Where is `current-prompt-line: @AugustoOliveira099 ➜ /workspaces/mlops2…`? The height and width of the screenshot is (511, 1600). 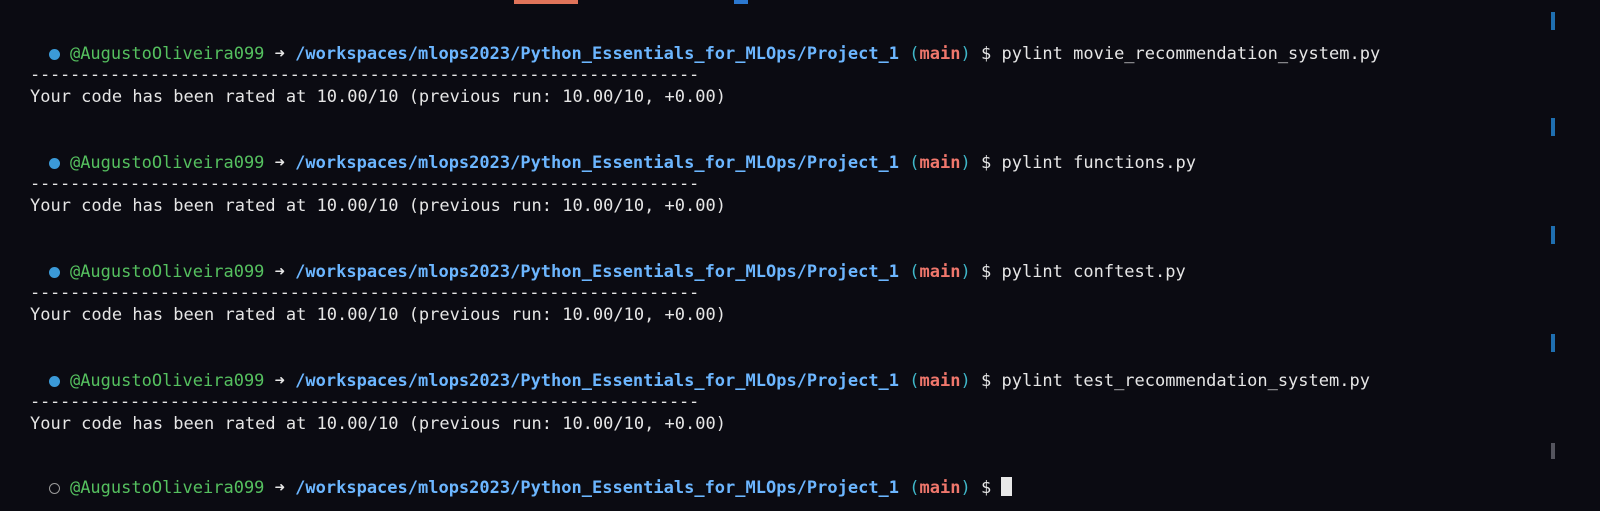 current-prompt-line: @AugustoOliveira099 ➜ /workspaces/mlops2… is located at coordinates (510, 476).